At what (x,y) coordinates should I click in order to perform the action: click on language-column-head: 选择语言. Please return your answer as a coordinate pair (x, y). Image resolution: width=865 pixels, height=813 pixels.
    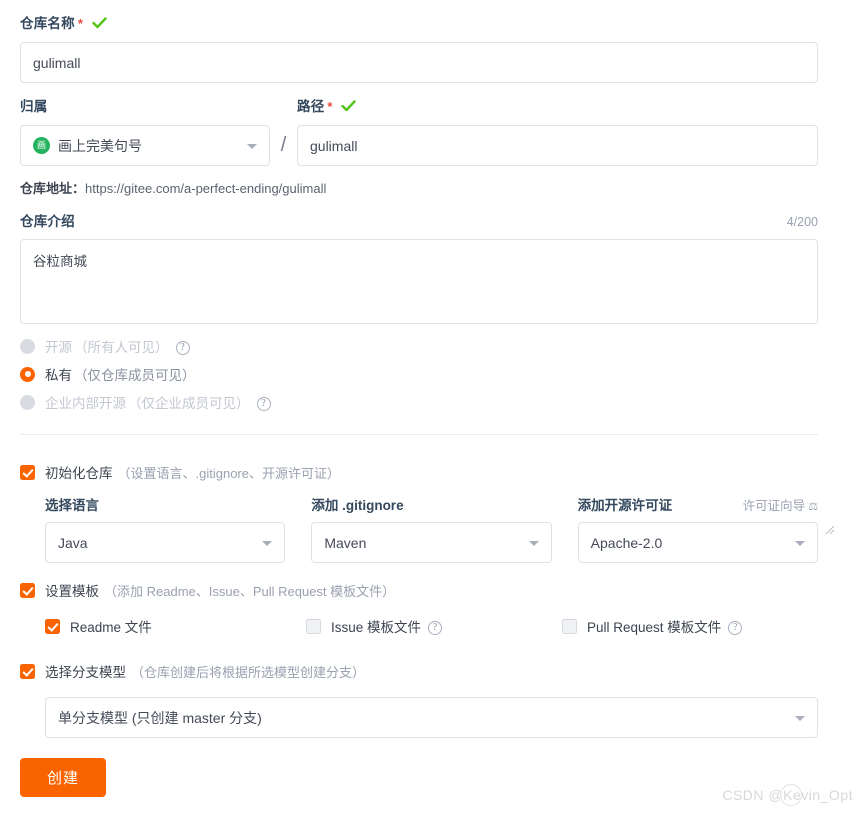
    Looking at the image, I should click on (165, 504).